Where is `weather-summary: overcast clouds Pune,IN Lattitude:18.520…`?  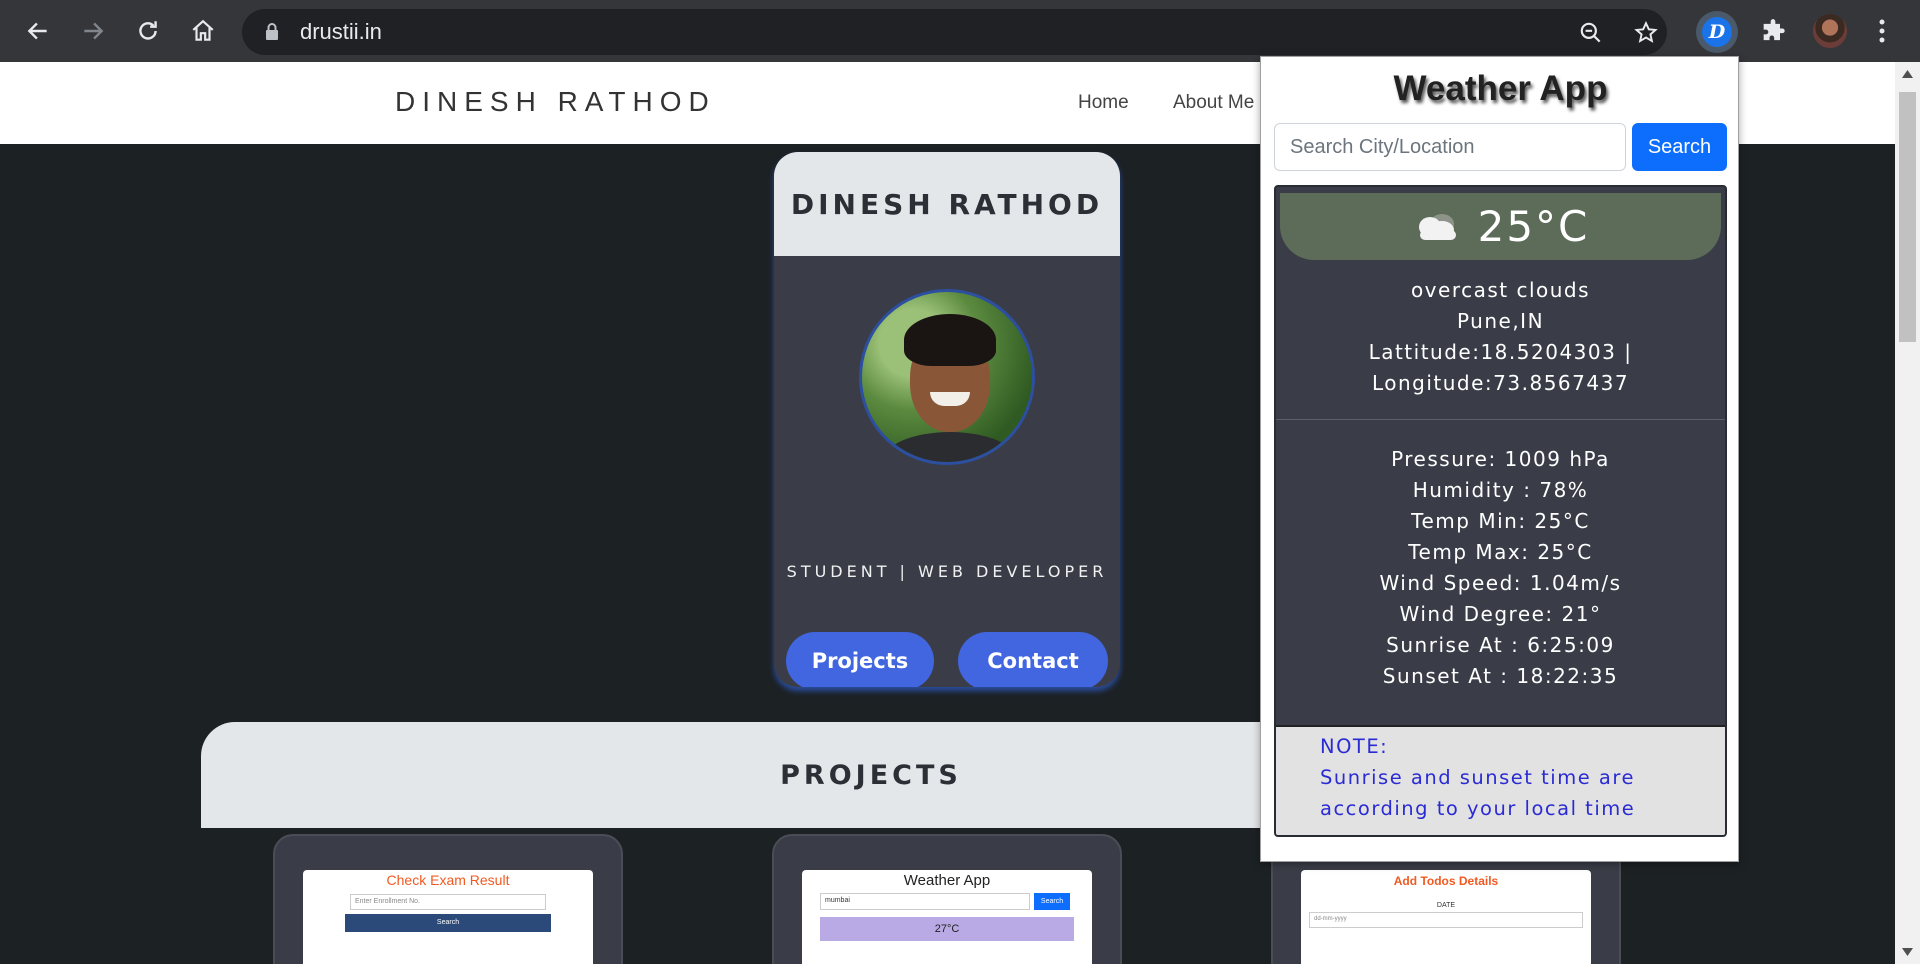
weather-summary: overcast clouds Pune,IN Lattitude:18.520… is located at coordinates (1500, 337).